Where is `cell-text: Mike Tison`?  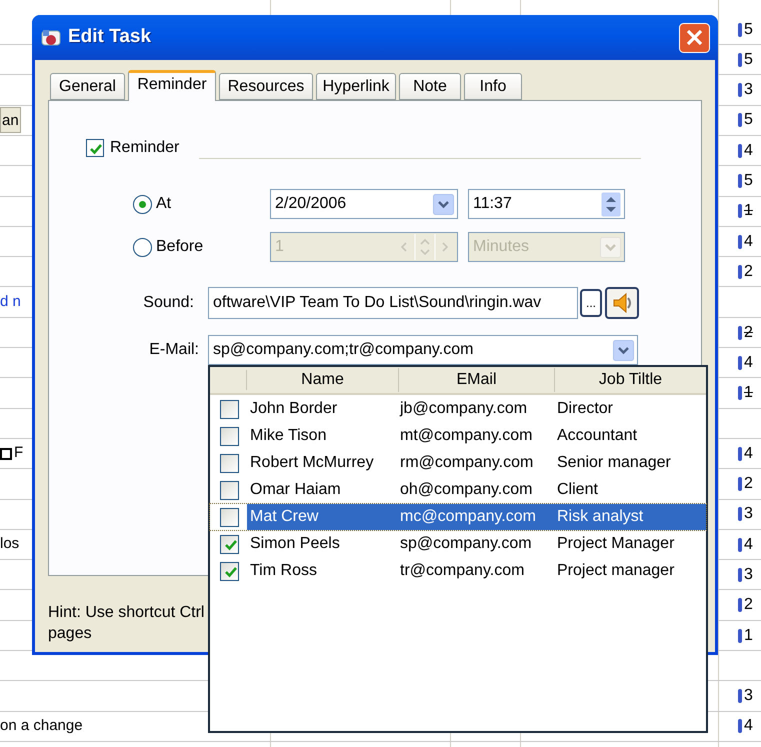 cell-text: Mike Tison is located at coordinates (288, 436).